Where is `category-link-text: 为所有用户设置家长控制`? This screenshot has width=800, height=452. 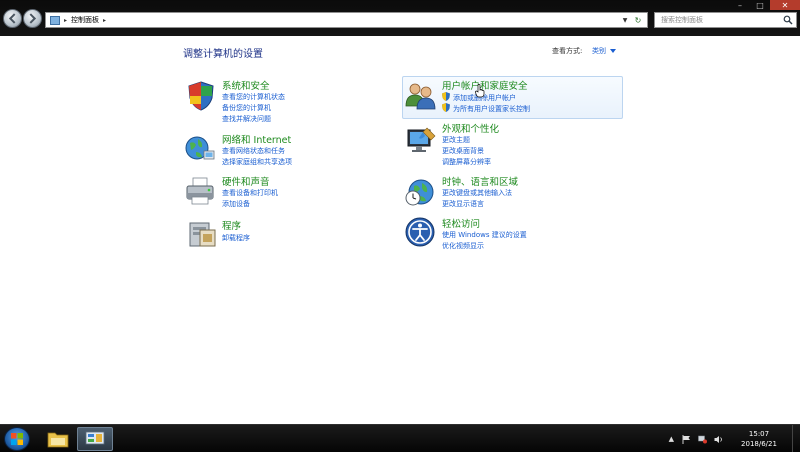 category-link-text: 为所有用户设置家长控制 is located at coordinates (491, 109).